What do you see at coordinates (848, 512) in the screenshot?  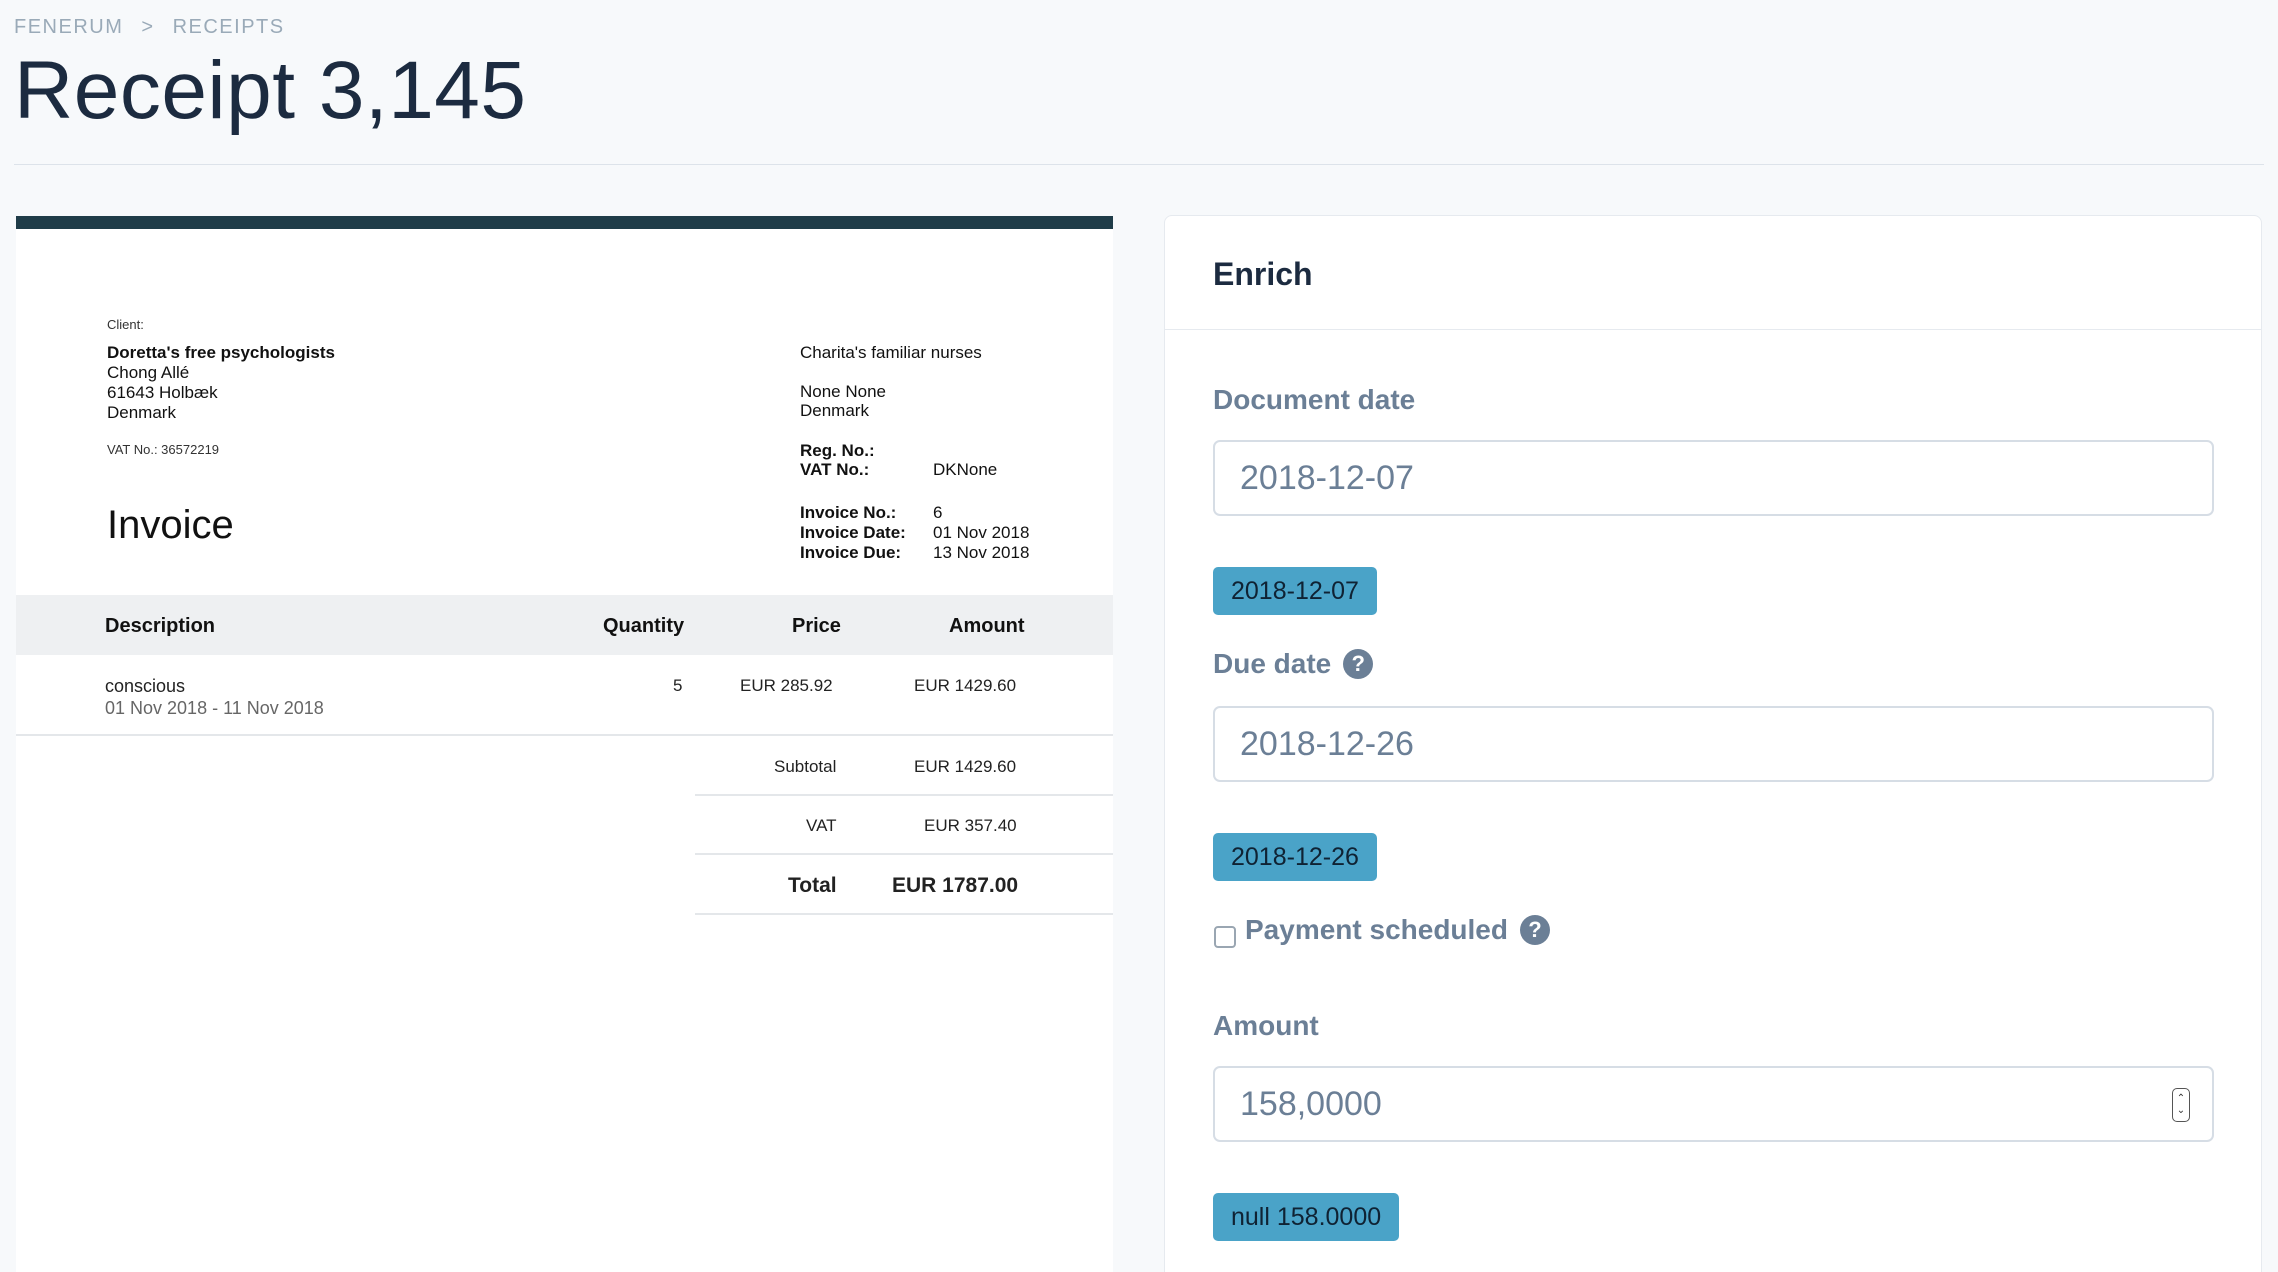 I see `invoice-no-label: Invoice No.:` at bounding box center [848, 512].